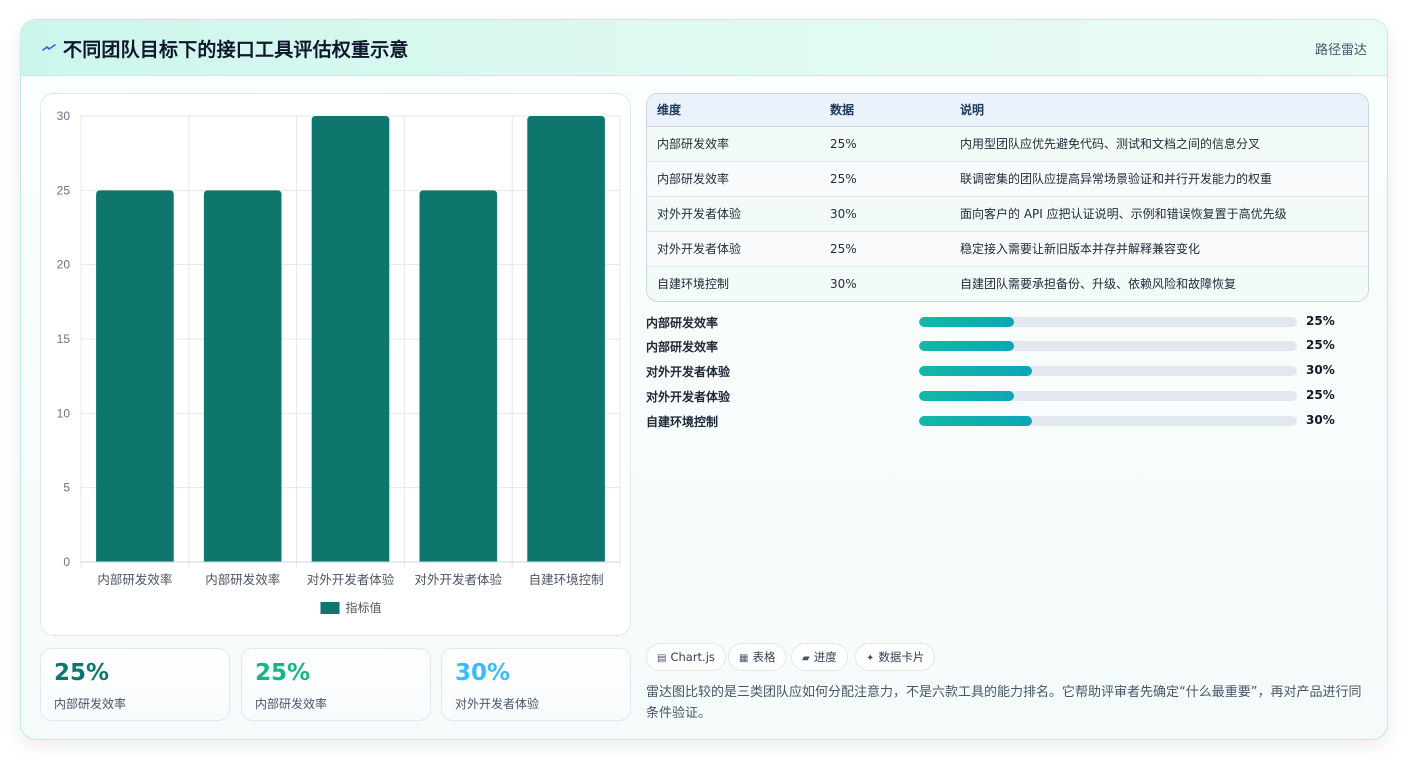 Image resolution: width=1408 pixels, height=760 pixels. What do you see at coordinates (1110, 144) in the screenshot?
I see `table-cell: 内用型团队应优先避免代码、测试和文档之间的信息分叉` at bounding box center [1110, 144].